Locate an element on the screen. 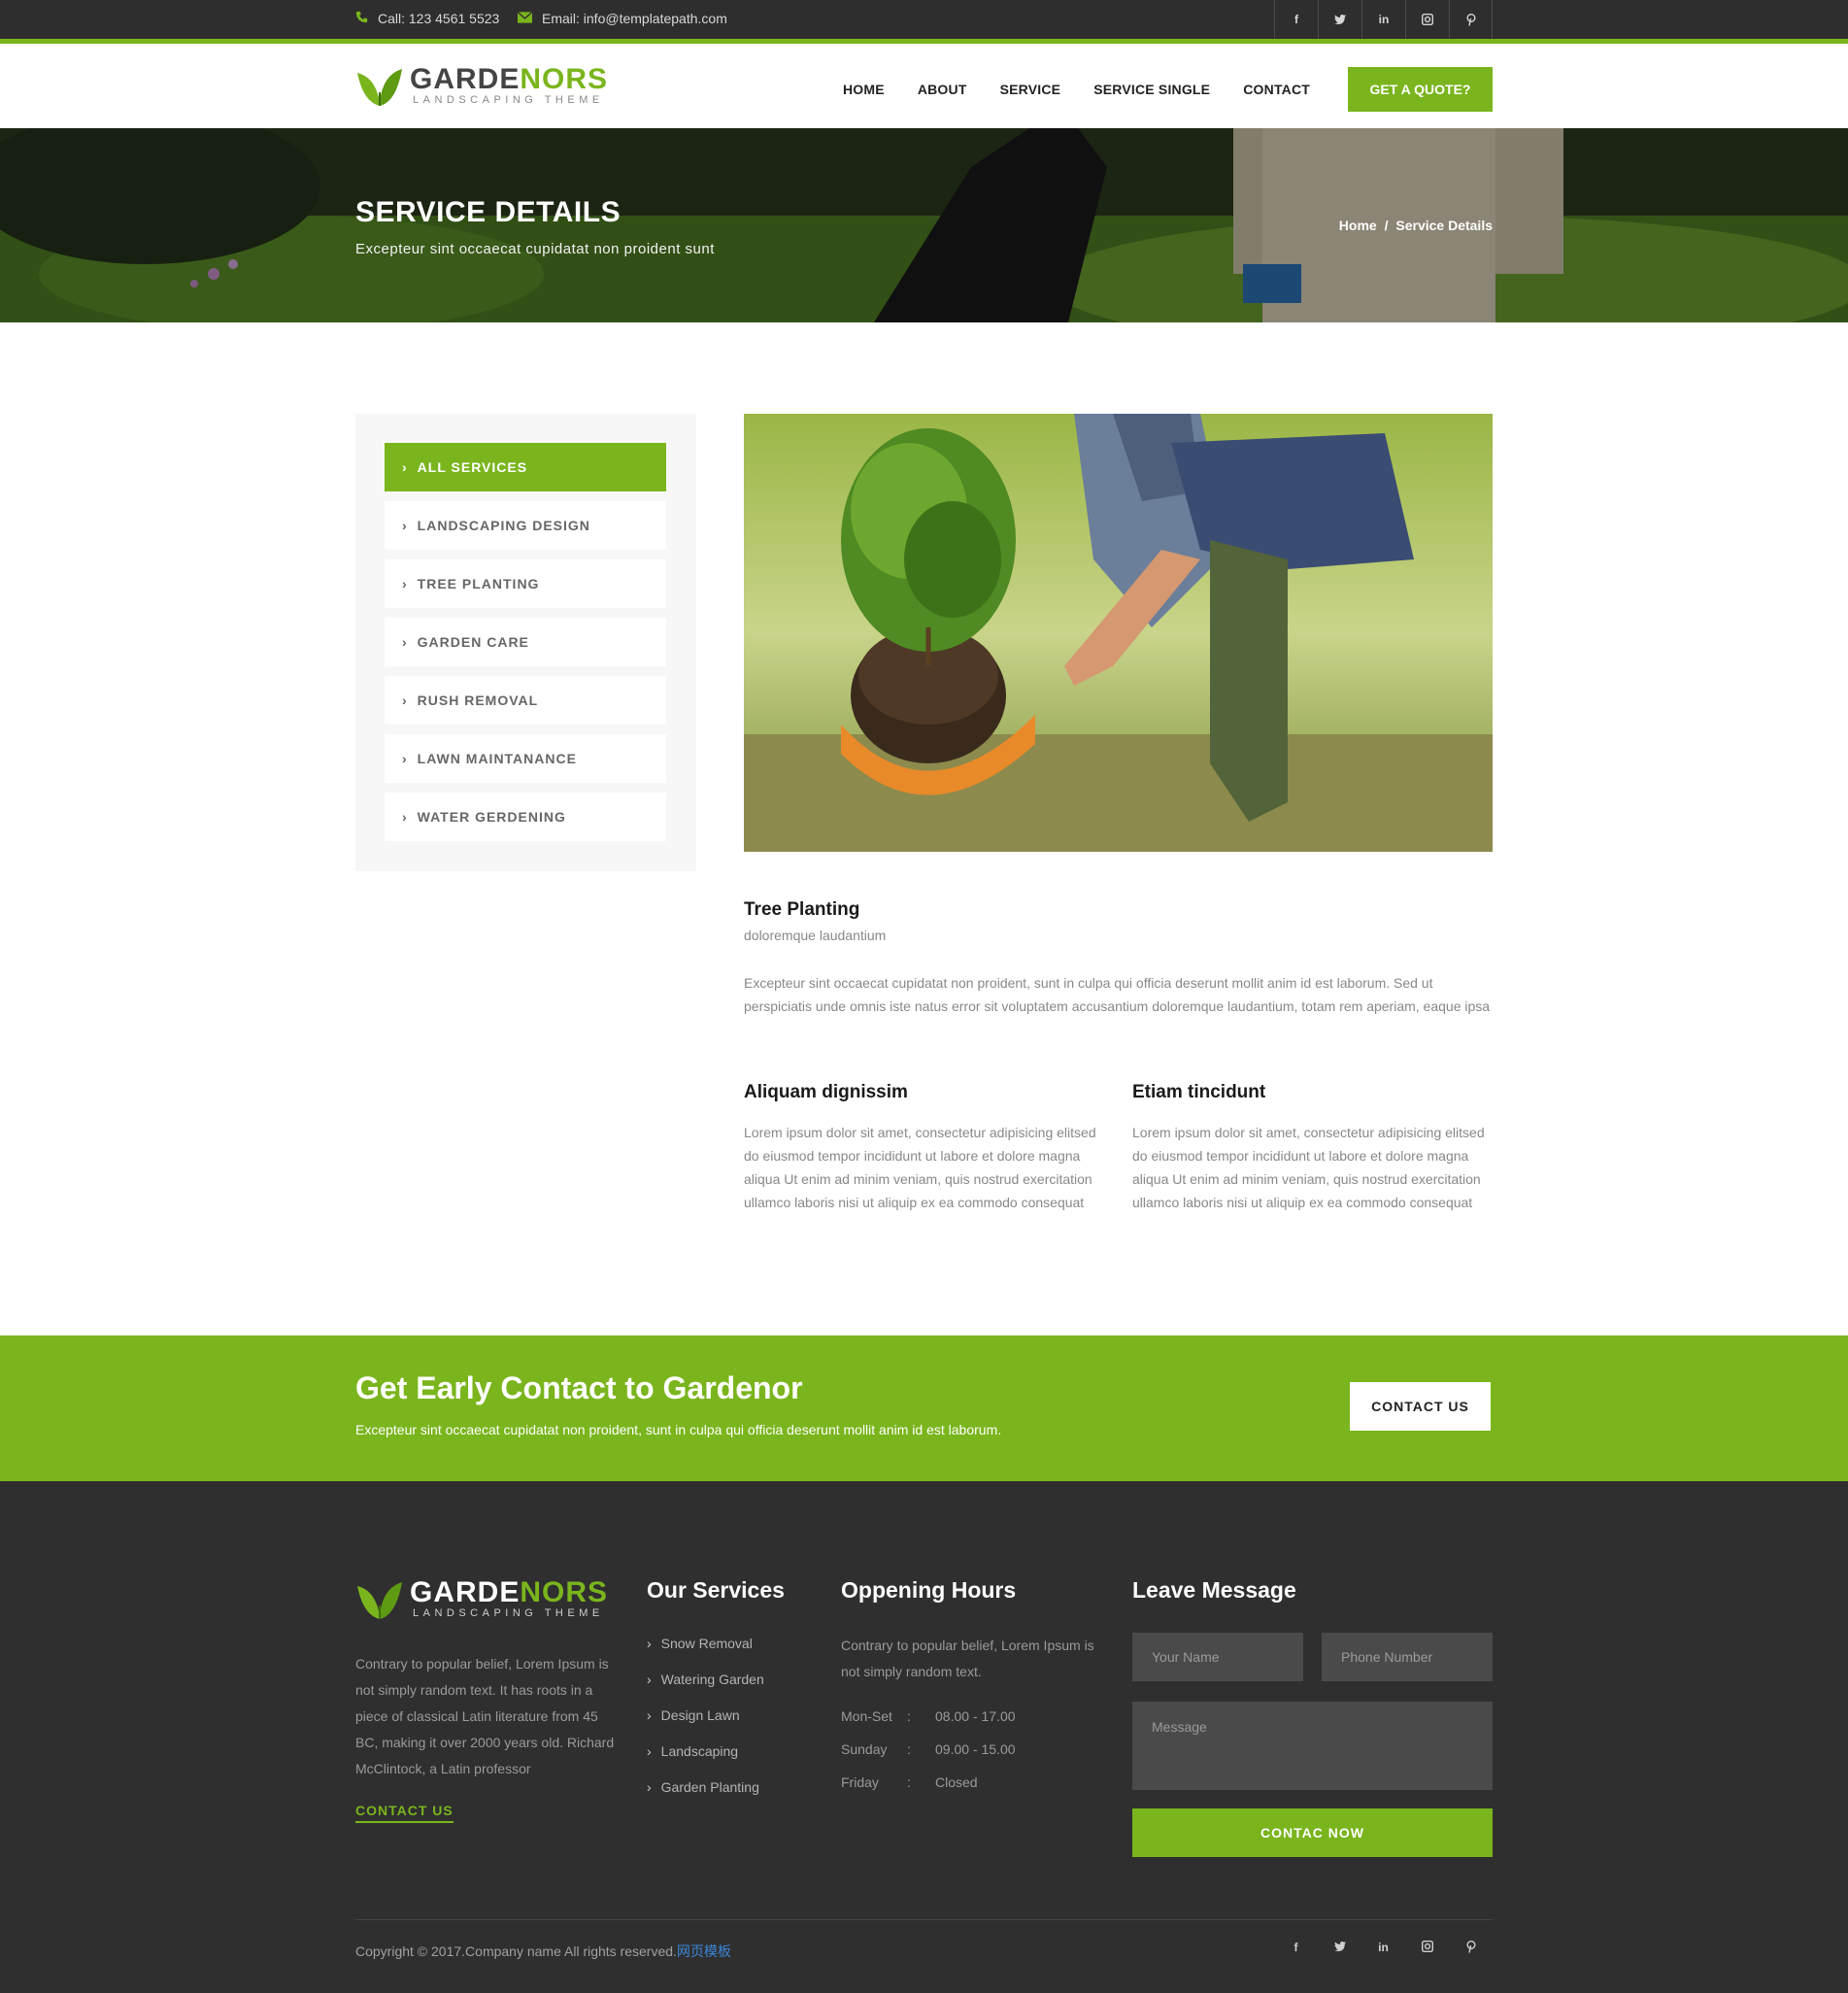  site-logo: GARDENORS LANDSCAPING THEME is located at coordinates (481, 85).